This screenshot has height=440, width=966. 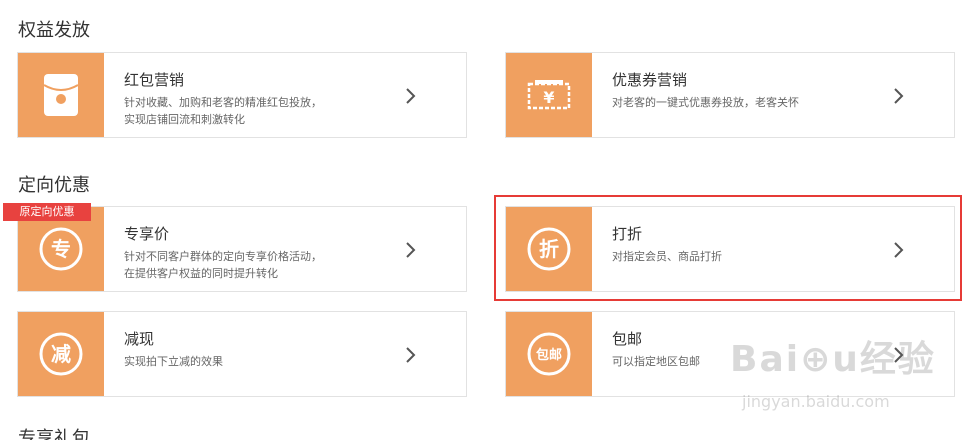 I want to click on section-title-benefits: 权益发放, so click(x=54, y=30).